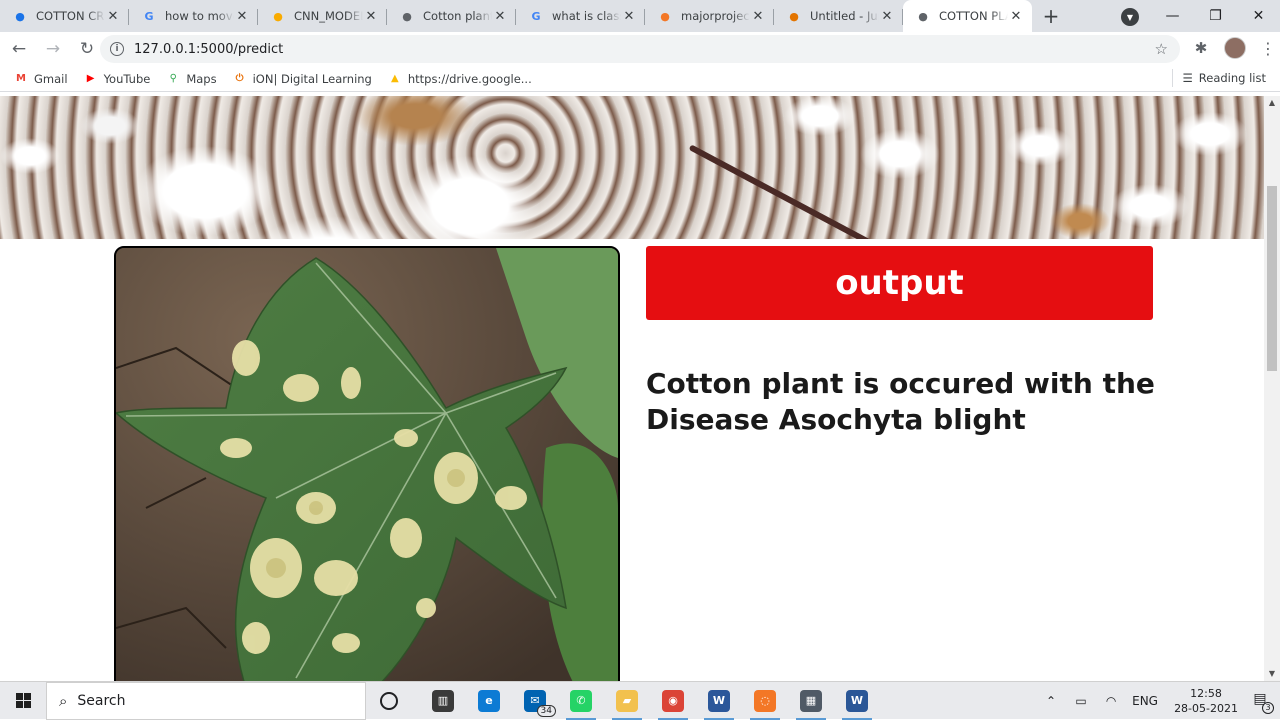 Image resolution: width=1280 pixels, height=720 pixels. Describe the element at coordinates (41, 79) in the screenshot. I see `bookmark-item: M Gmail` at that location.